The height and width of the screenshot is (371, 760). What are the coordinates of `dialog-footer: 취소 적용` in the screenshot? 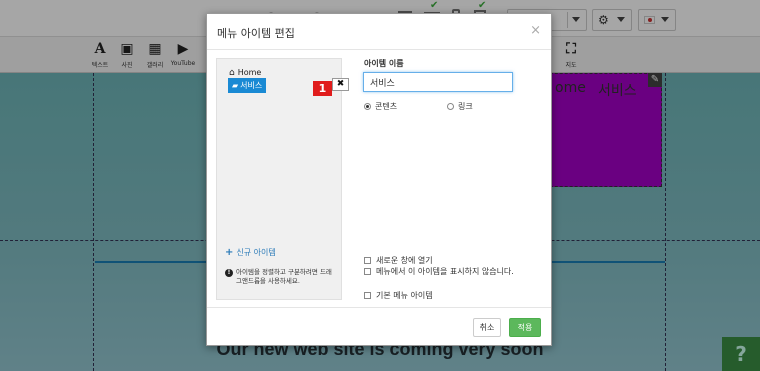 It's located at (379, 326).